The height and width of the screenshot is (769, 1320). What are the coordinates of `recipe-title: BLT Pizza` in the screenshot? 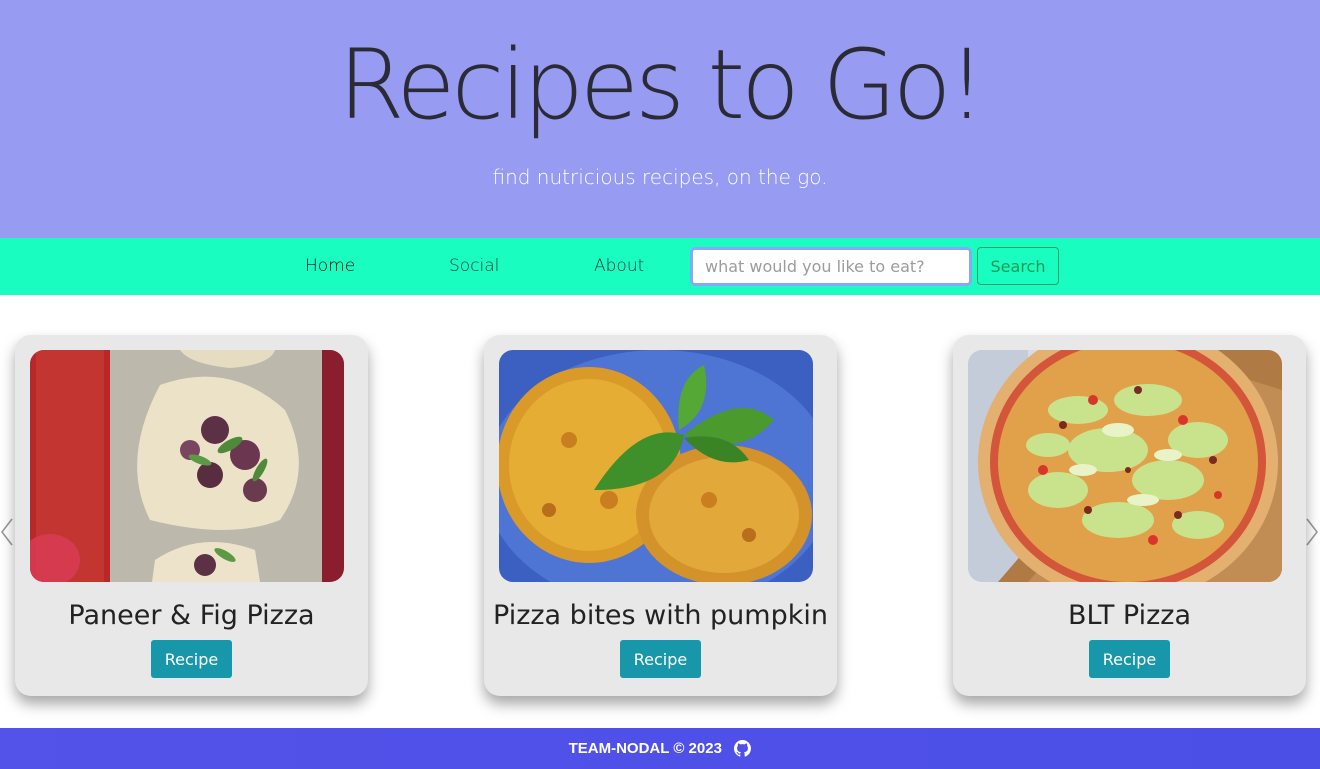 It's located at (1129, 615).